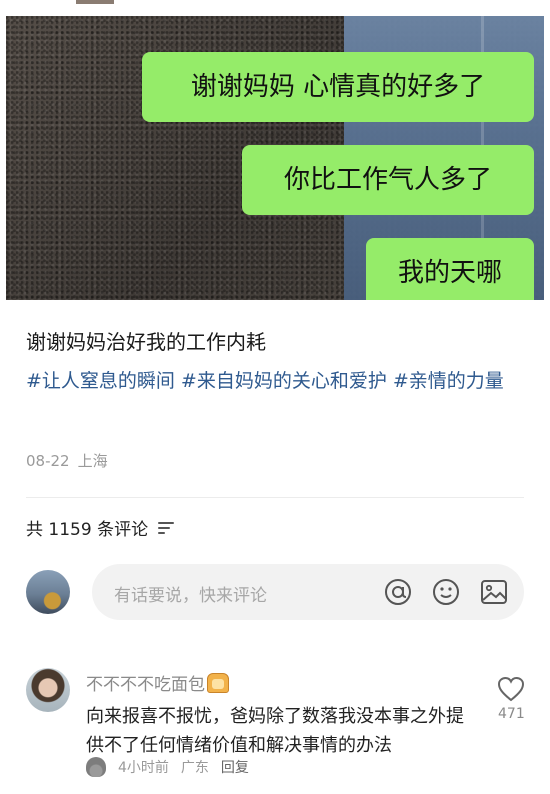  Describe the element at coordinates (450, 269) in the screenshot. I see `chat-bubble-3: 我的天哪` at that location.